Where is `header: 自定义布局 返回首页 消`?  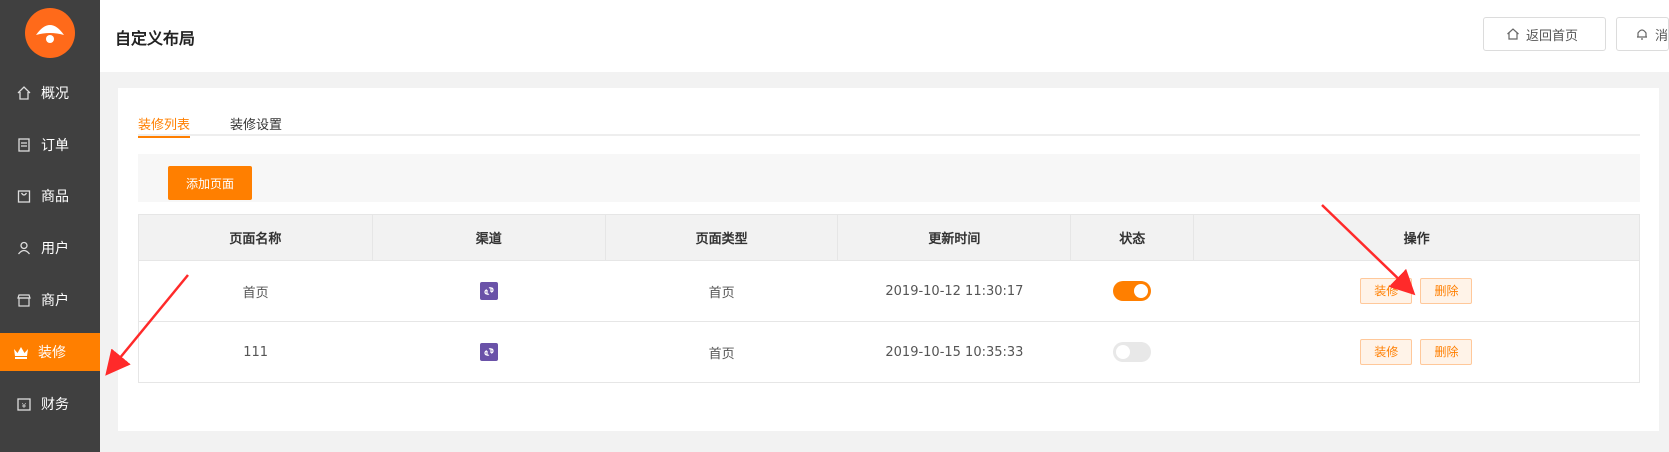
header: 自定义布局 返回首页 消 is located at coordinates (884, 36).